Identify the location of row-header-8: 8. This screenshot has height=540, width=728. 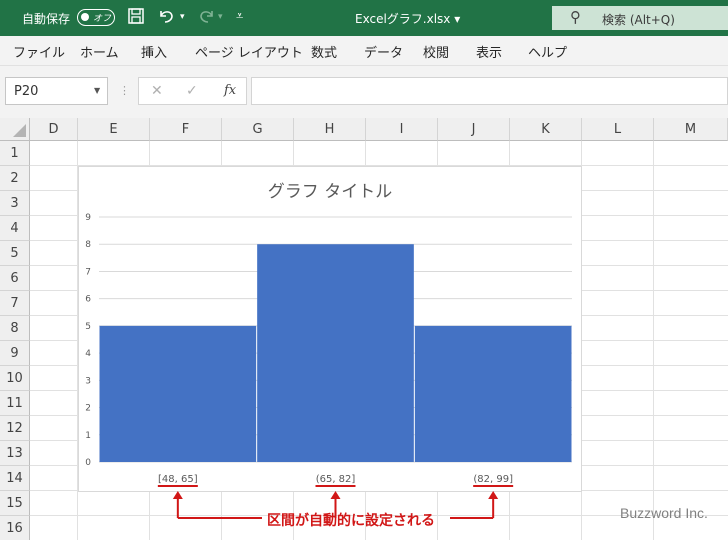
(15, 328).